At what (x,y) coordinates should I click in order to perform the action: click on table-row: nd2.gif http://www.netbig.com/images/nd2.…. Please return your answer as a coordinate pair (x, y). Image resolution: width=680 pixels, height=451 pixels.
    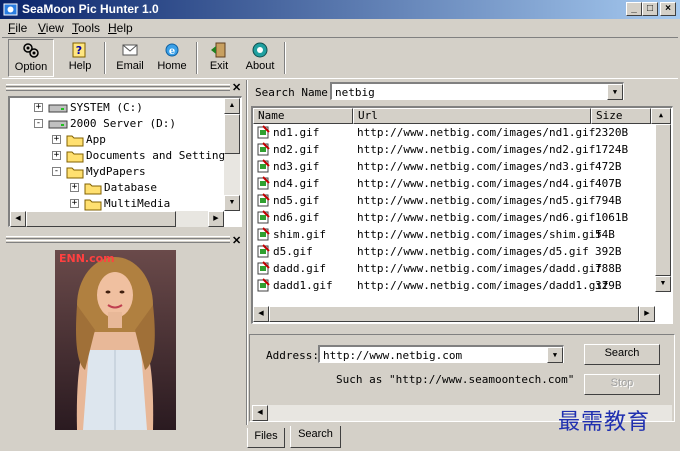
    Looking at the image, I should click on (455, 149).